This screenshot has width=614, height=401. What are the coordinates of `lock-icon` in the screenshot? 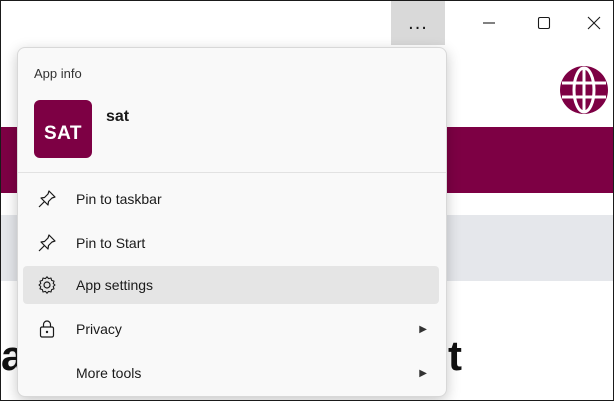 It's located at (47, 329).